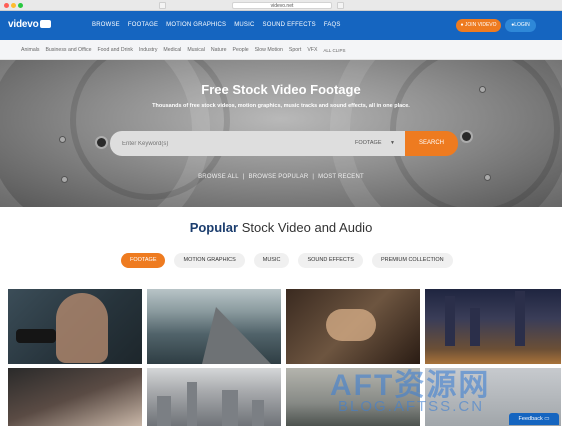 Image resolution: width=562 pixels, height=426 pixels. I want to click on section-title-highlight: Popular, so click(214, 227).